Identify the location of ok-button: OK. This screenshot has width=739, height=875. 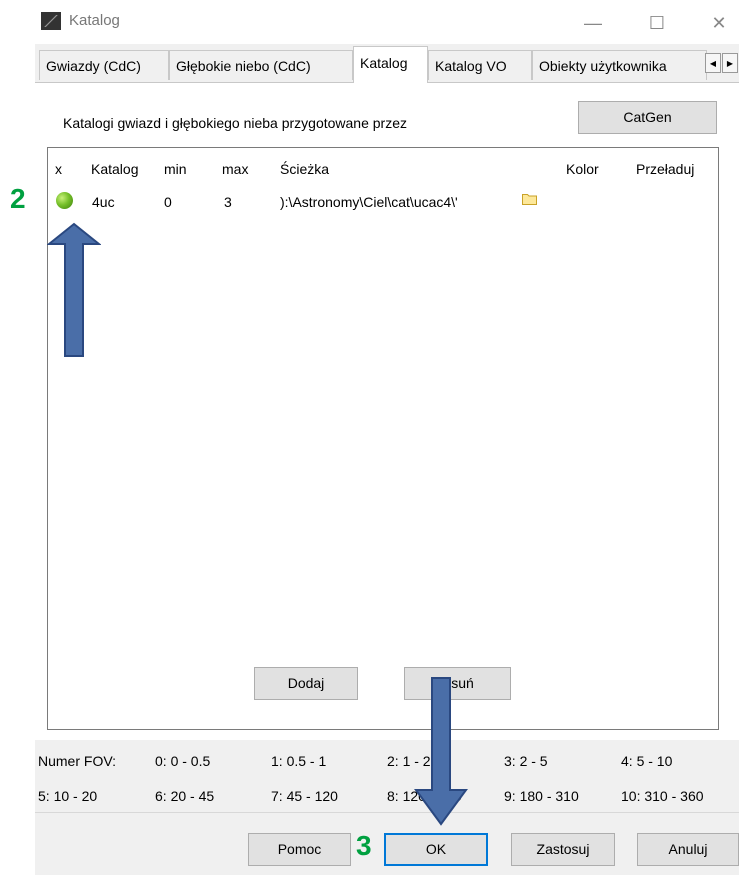
(436, 849).